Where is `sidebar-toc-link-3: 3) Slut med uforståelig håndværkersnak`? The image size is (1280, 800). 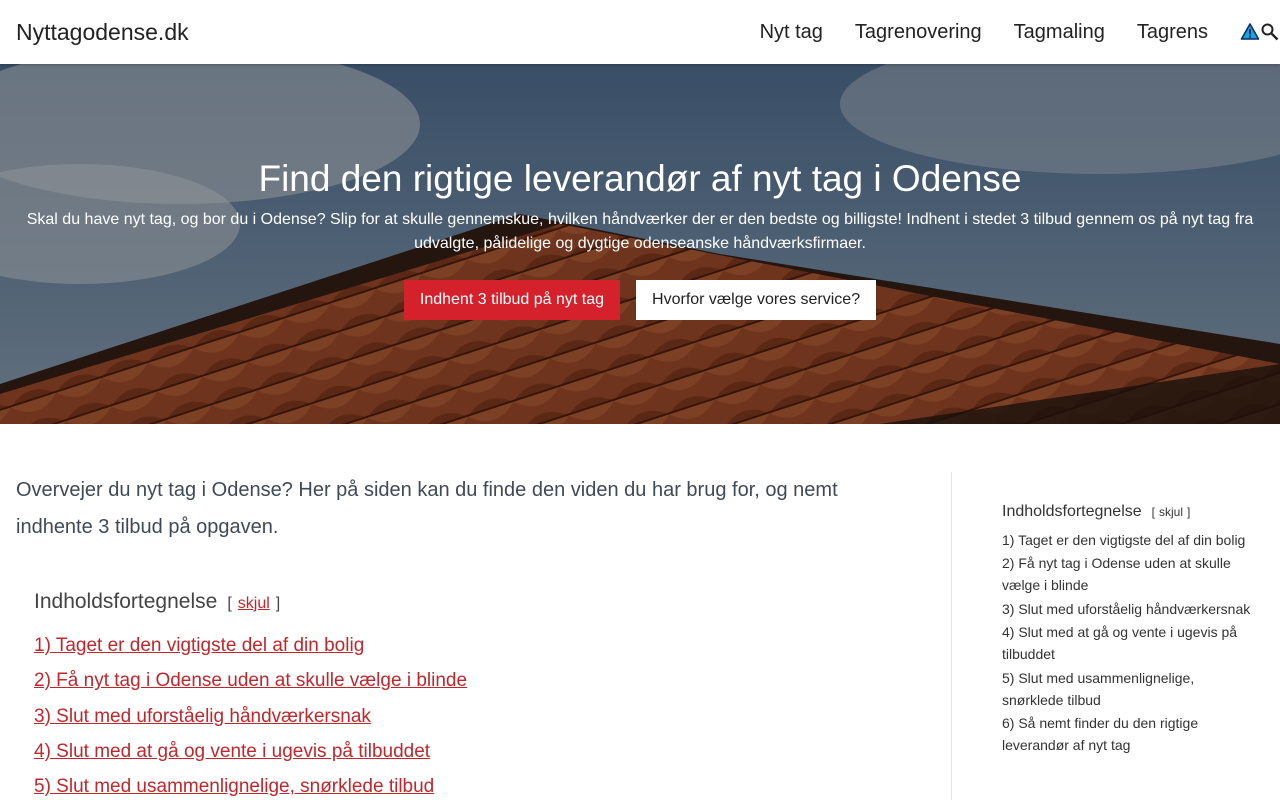
sidebar-toc-link-3: 3) Slut med uforståelig håndværkersnak is located at coordinates (1126, 609).